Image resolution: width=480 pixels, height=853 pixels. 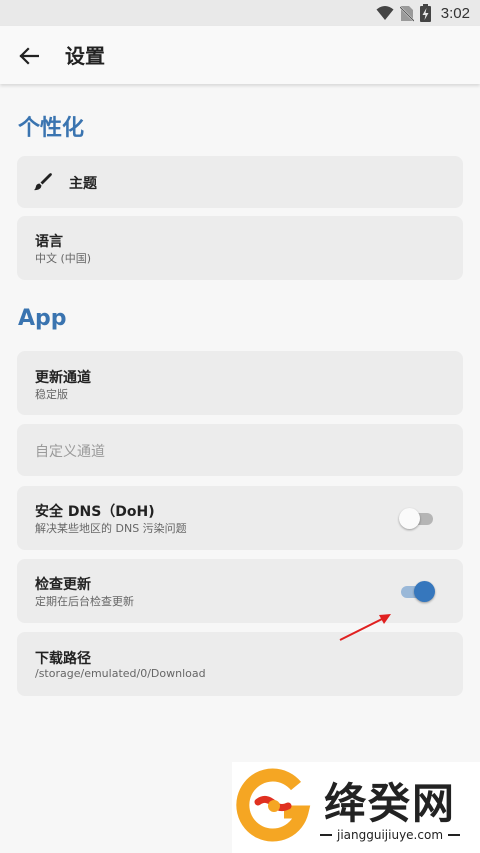 What do you see at coordinates (42, 318) in the screenshot?
I see `section-title-app: App` at bounding box center [42, 318].